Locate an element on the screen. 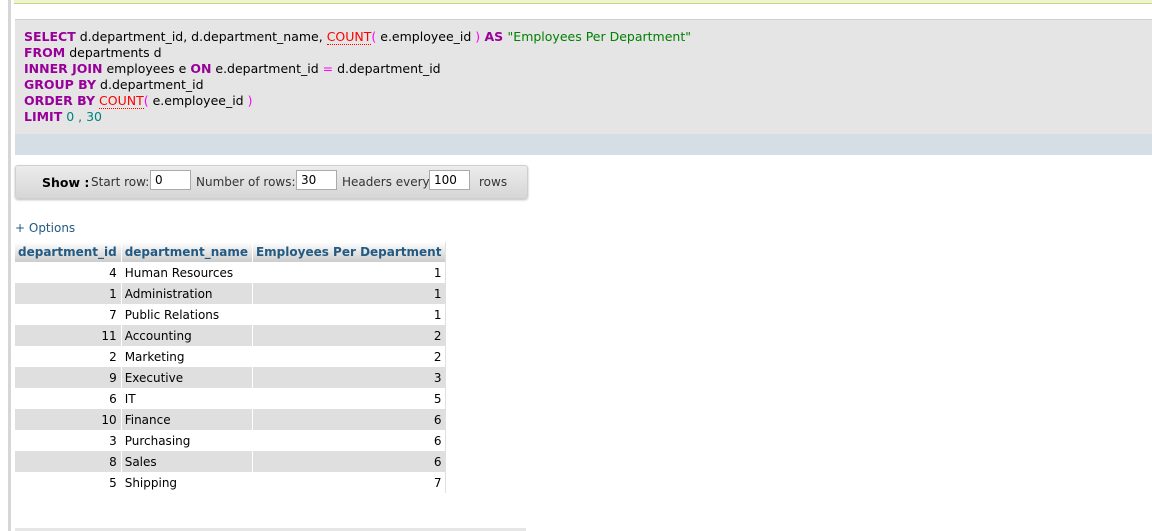 Image resolution: width=1152 pixels, height=531 pixels. column-header-employees-per-department: Employees Per Department is located at coordinates (349, 252).